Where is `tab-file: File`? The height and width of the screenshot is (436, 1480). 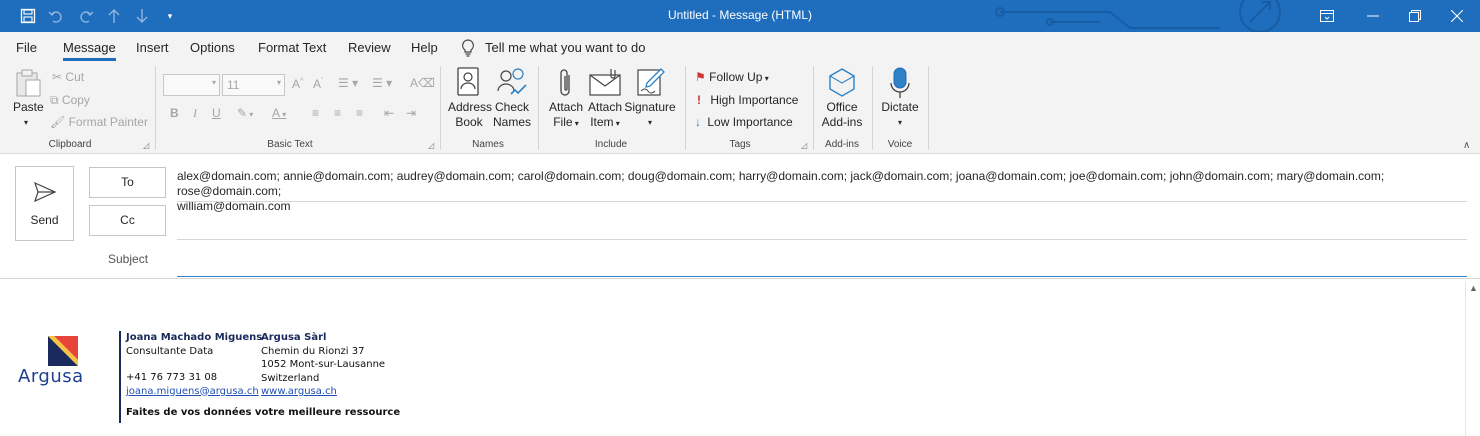 tab-file: File is located at coordinates (26, 47).